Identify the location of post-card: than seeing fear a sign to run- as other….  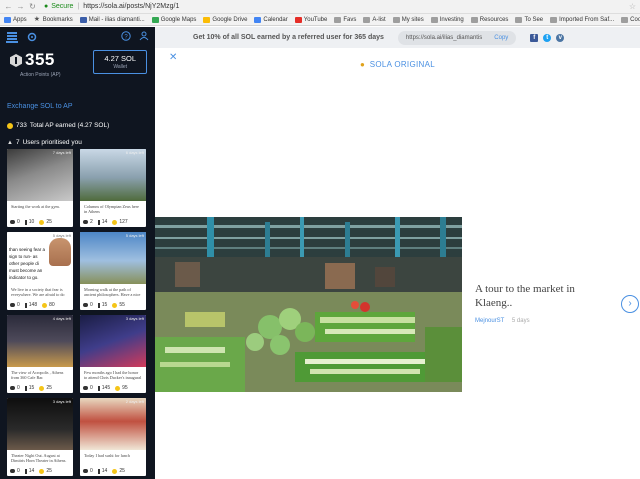
(40, 271).